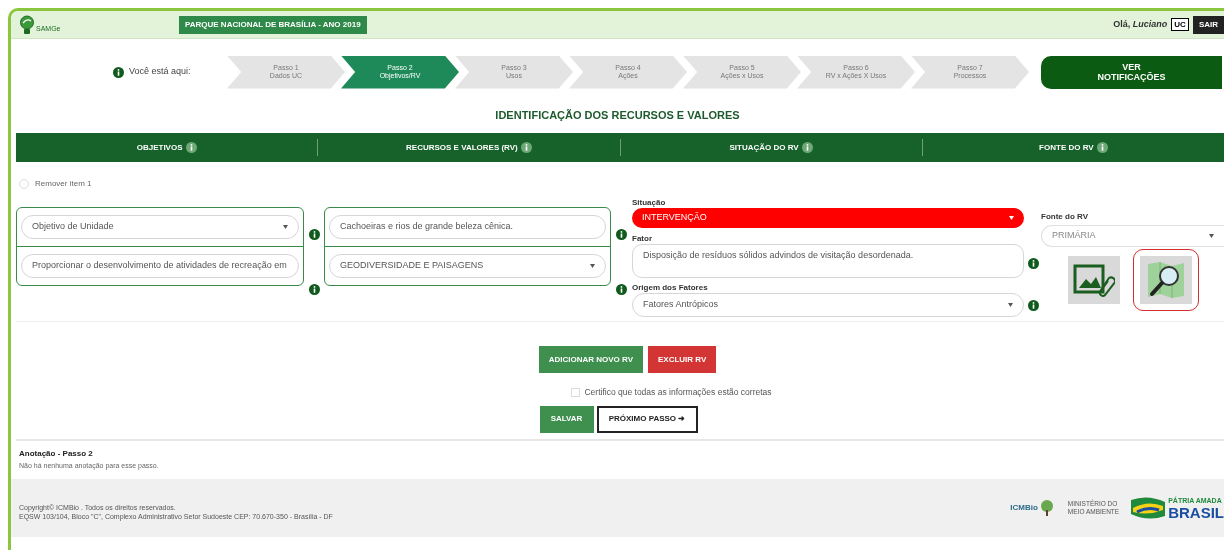  Describe the element at coordinates (27, 24) in the screenshot. I see `lightbulb-logo-icon` at that location.